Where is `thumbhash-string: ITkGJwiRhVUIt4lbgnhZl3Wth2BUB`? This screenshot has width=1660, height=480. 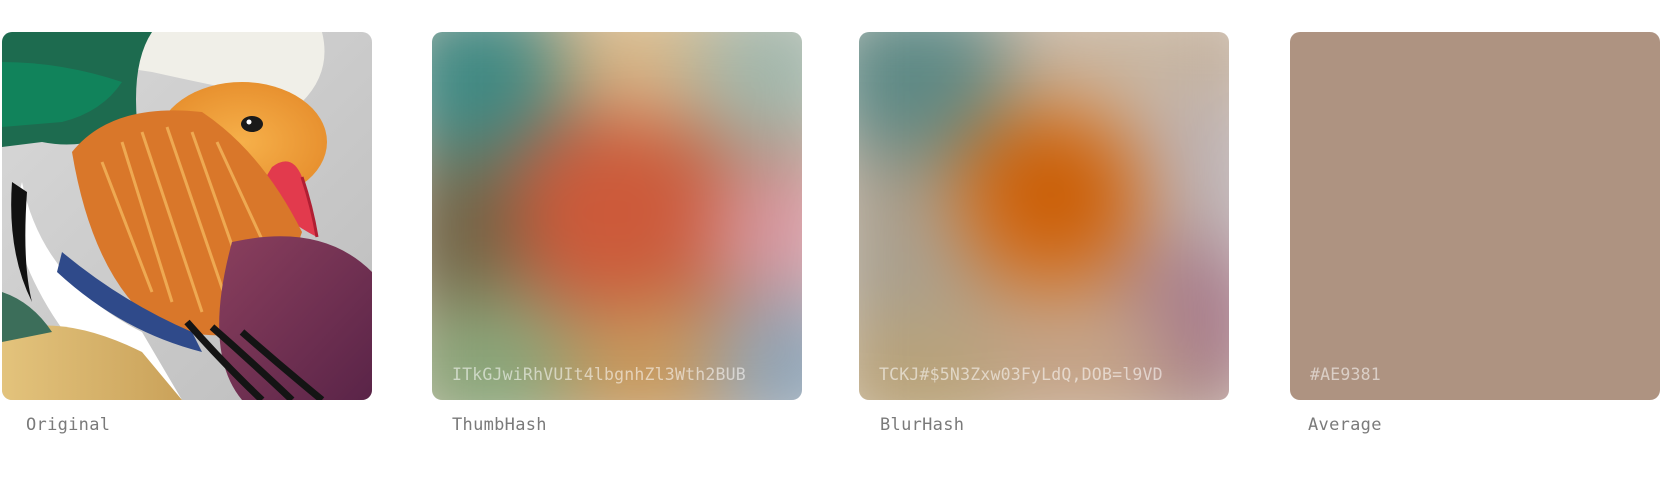 thumbhash-string: ITkGJwiRhVUIt4lbgnhZl3Wth2BUB is located at coordinates (599, 374).